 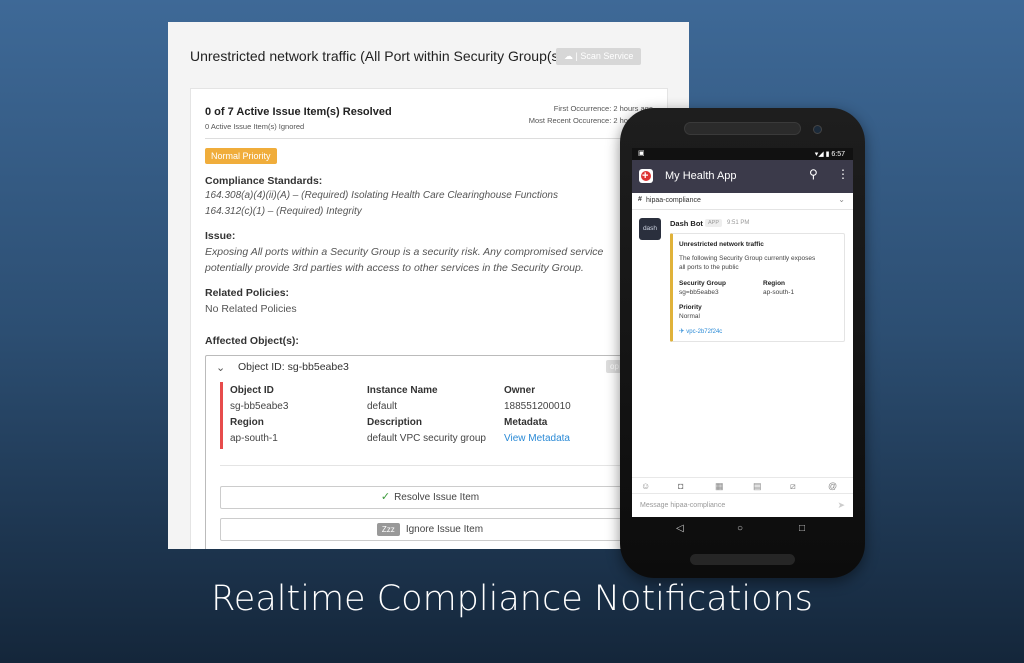 What do you see at coordinates (537, 438) in the screenshot?
I see `view-metadata-link: View Metadata` at bounding box center [537, 438].